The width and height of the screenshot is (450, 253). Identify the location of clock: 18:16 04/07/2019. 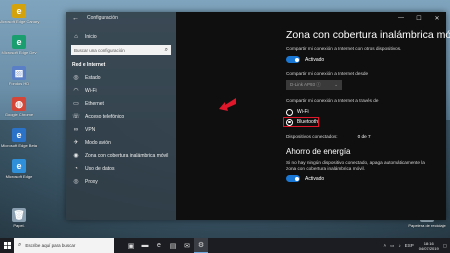
(429, 246).